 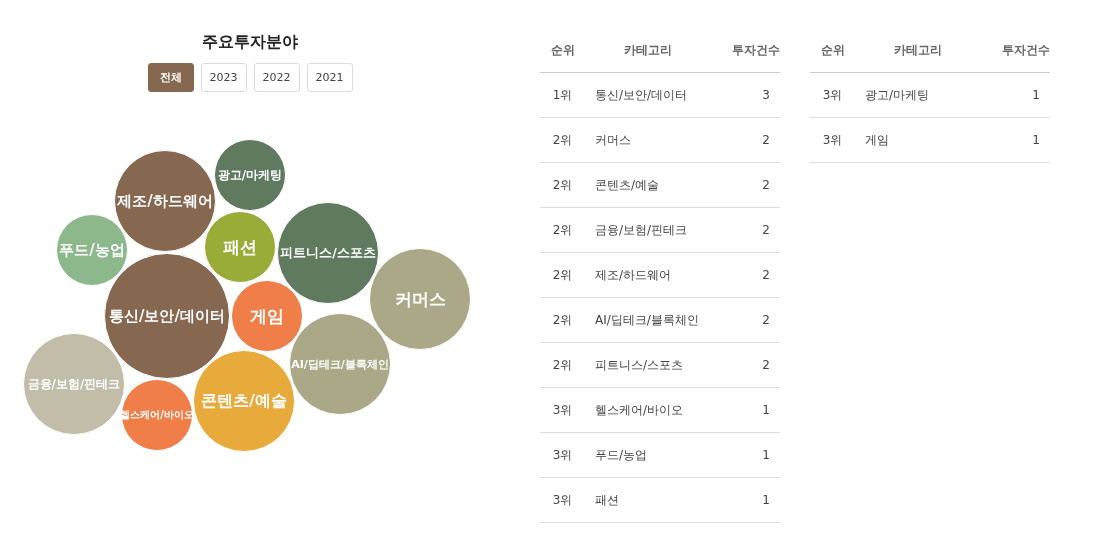 What do you see at coordinates (250, 42) in the screenshot?
I see `chart-title: 주요투자분야` at bounding box center [250, 42].